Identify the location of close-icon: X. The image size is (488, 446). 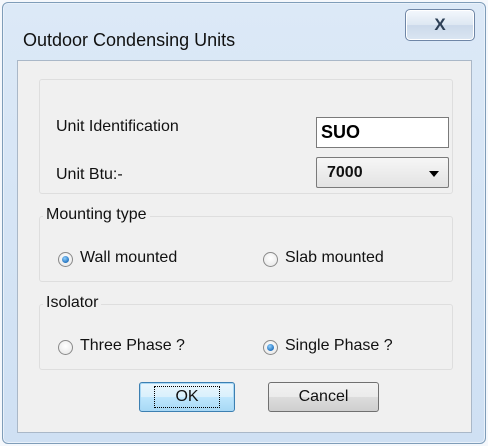
(440, 24).